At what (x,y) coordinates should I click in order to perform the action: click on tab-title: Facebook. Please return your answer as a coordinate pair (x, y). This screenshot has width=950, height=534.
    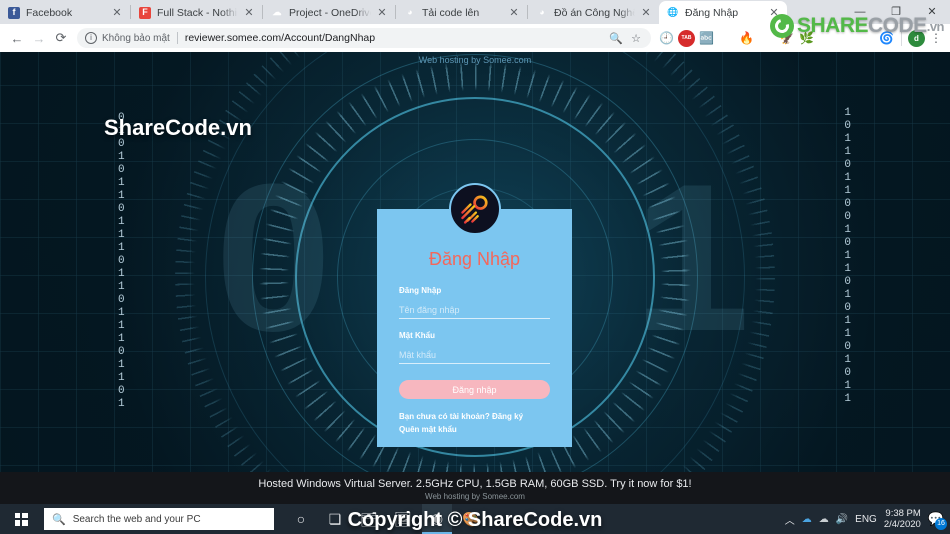
    Looking at the image, I should click on (49, 12).